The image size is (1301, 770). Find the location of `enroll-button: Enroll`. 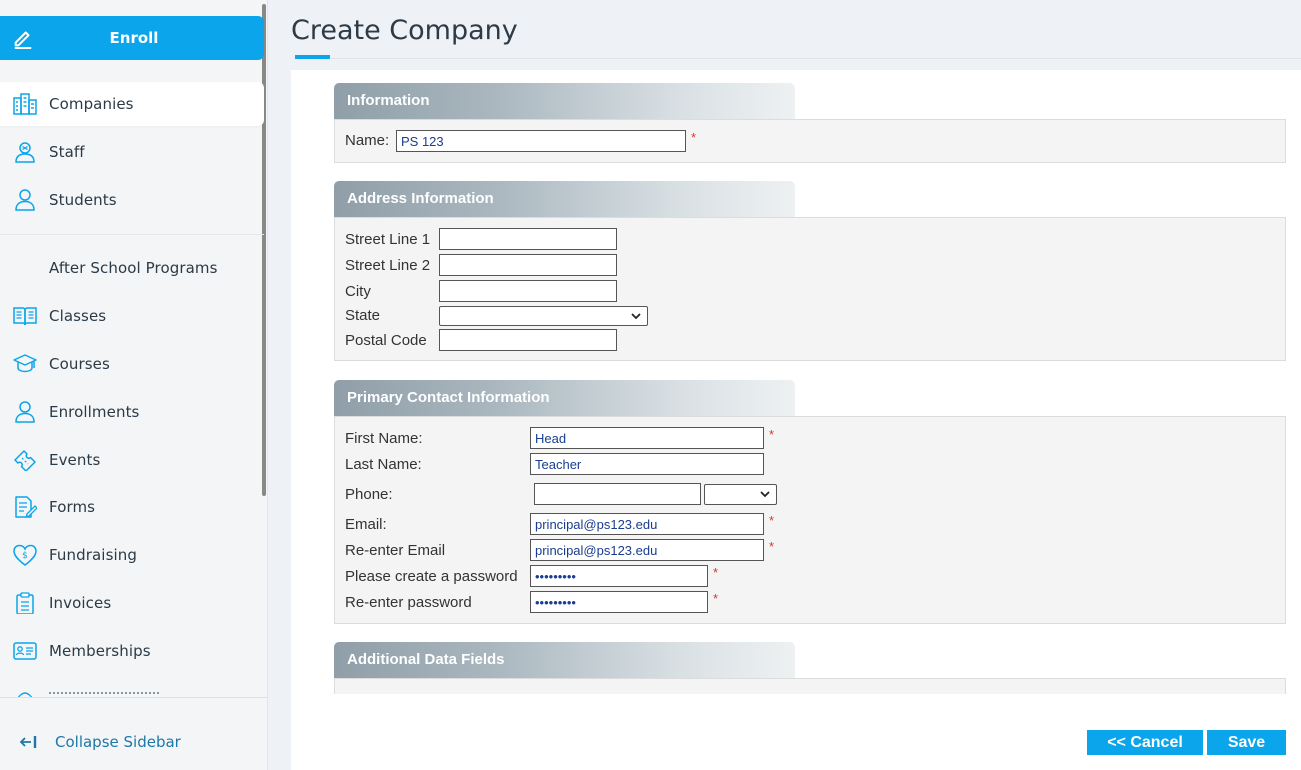

enroll-button: Enroll is located at coordinates (132, 38).